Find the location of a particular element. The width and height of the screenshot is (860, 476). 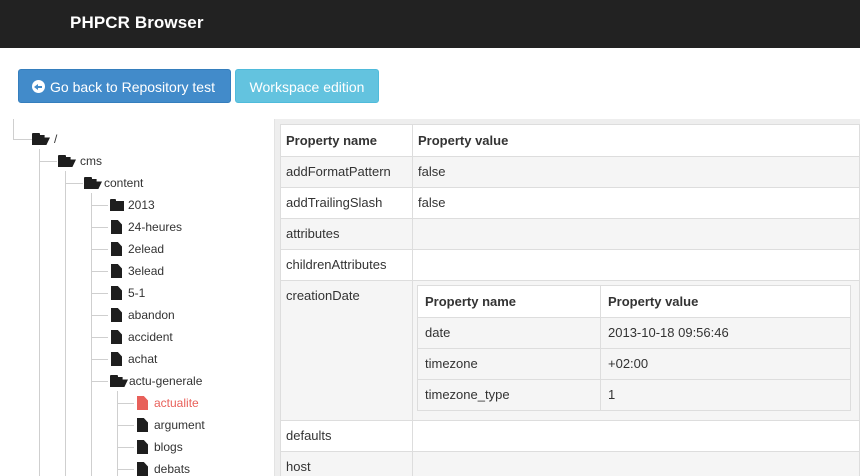

table-header-row: Property name Property value is located at coordinates (570, 140).